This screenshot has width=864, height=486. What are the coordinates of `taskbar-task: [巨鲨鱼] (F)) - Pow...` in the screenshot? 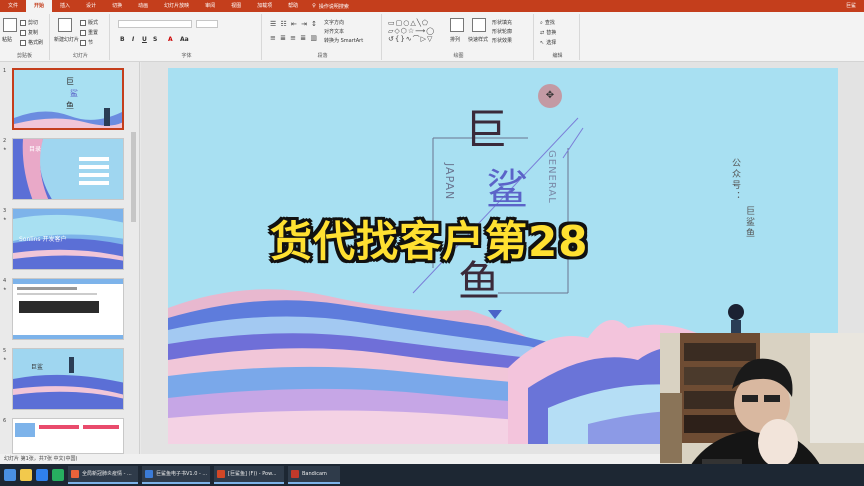 It's located at (249, 475).